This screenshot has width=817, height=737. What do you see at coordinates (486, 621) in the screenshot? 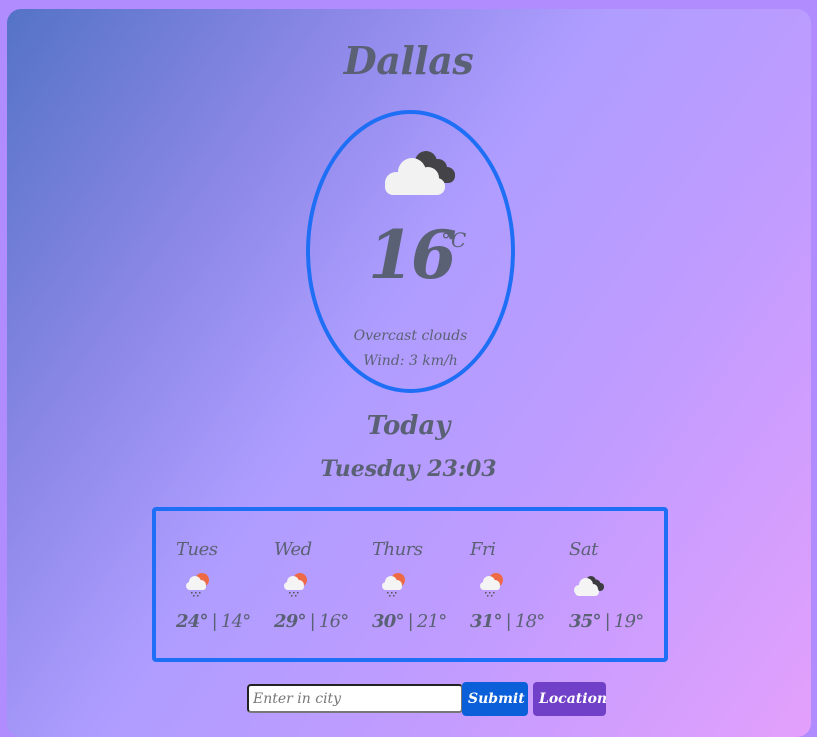
I see `forecast-high: 31°` at bounding box center [486, 621].